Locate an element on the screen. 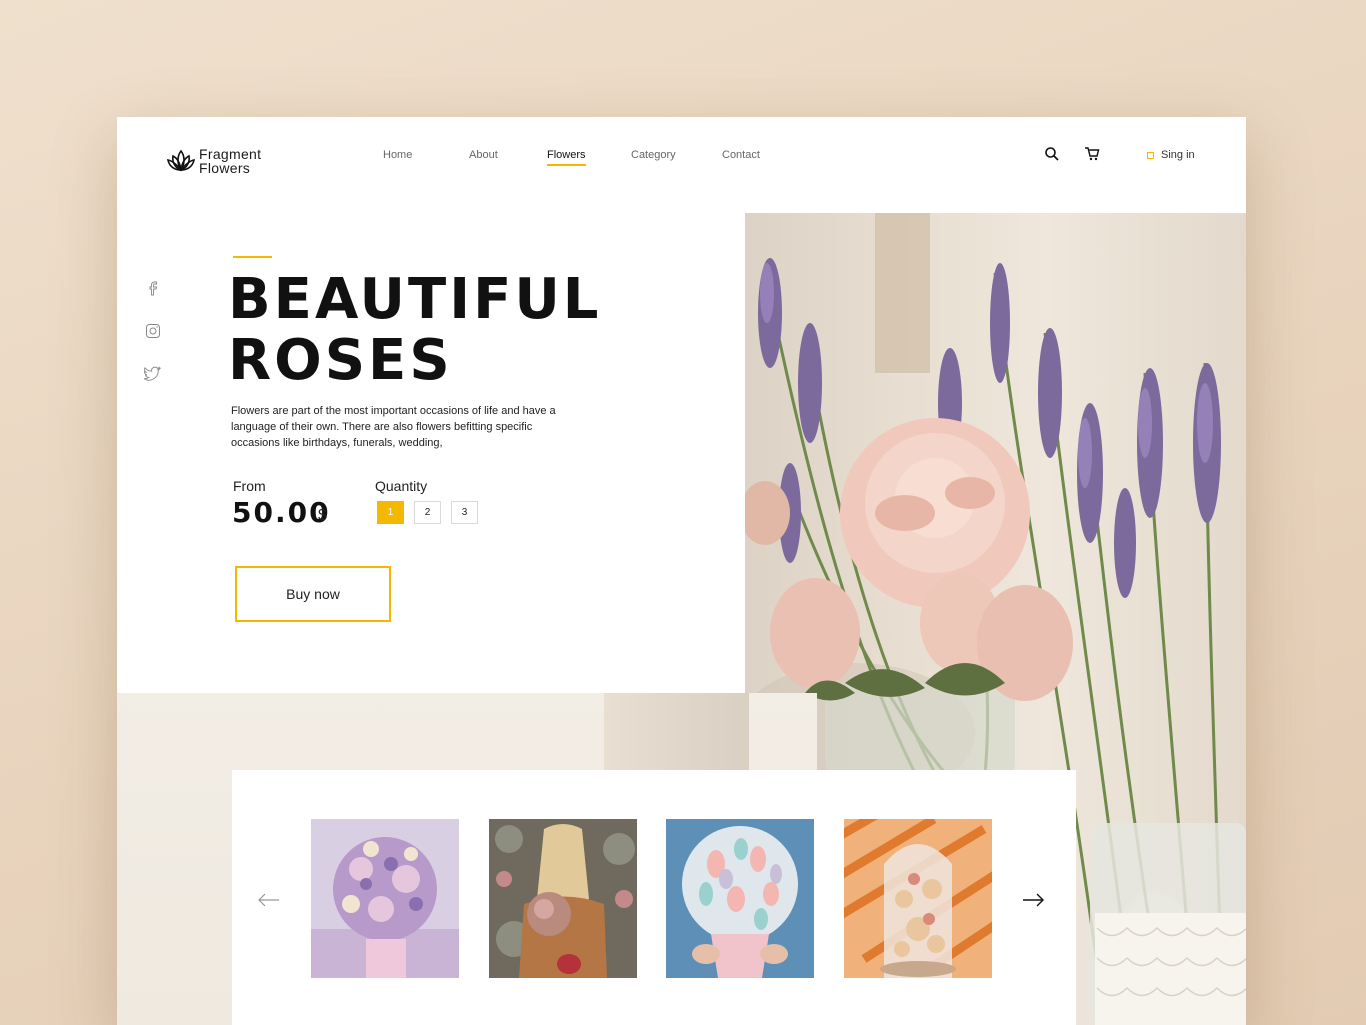 The width and height of the screenshot is (1366, 1025). price-from-label: From is located at coordinates (249, 486).